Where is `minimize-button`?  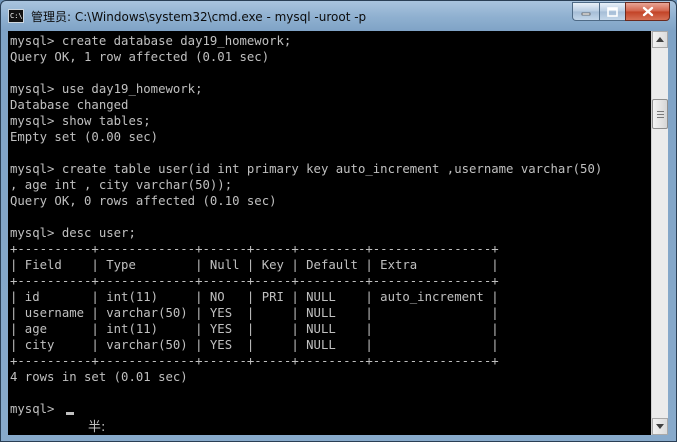
minimize-button is located at coordinates (585, 11).